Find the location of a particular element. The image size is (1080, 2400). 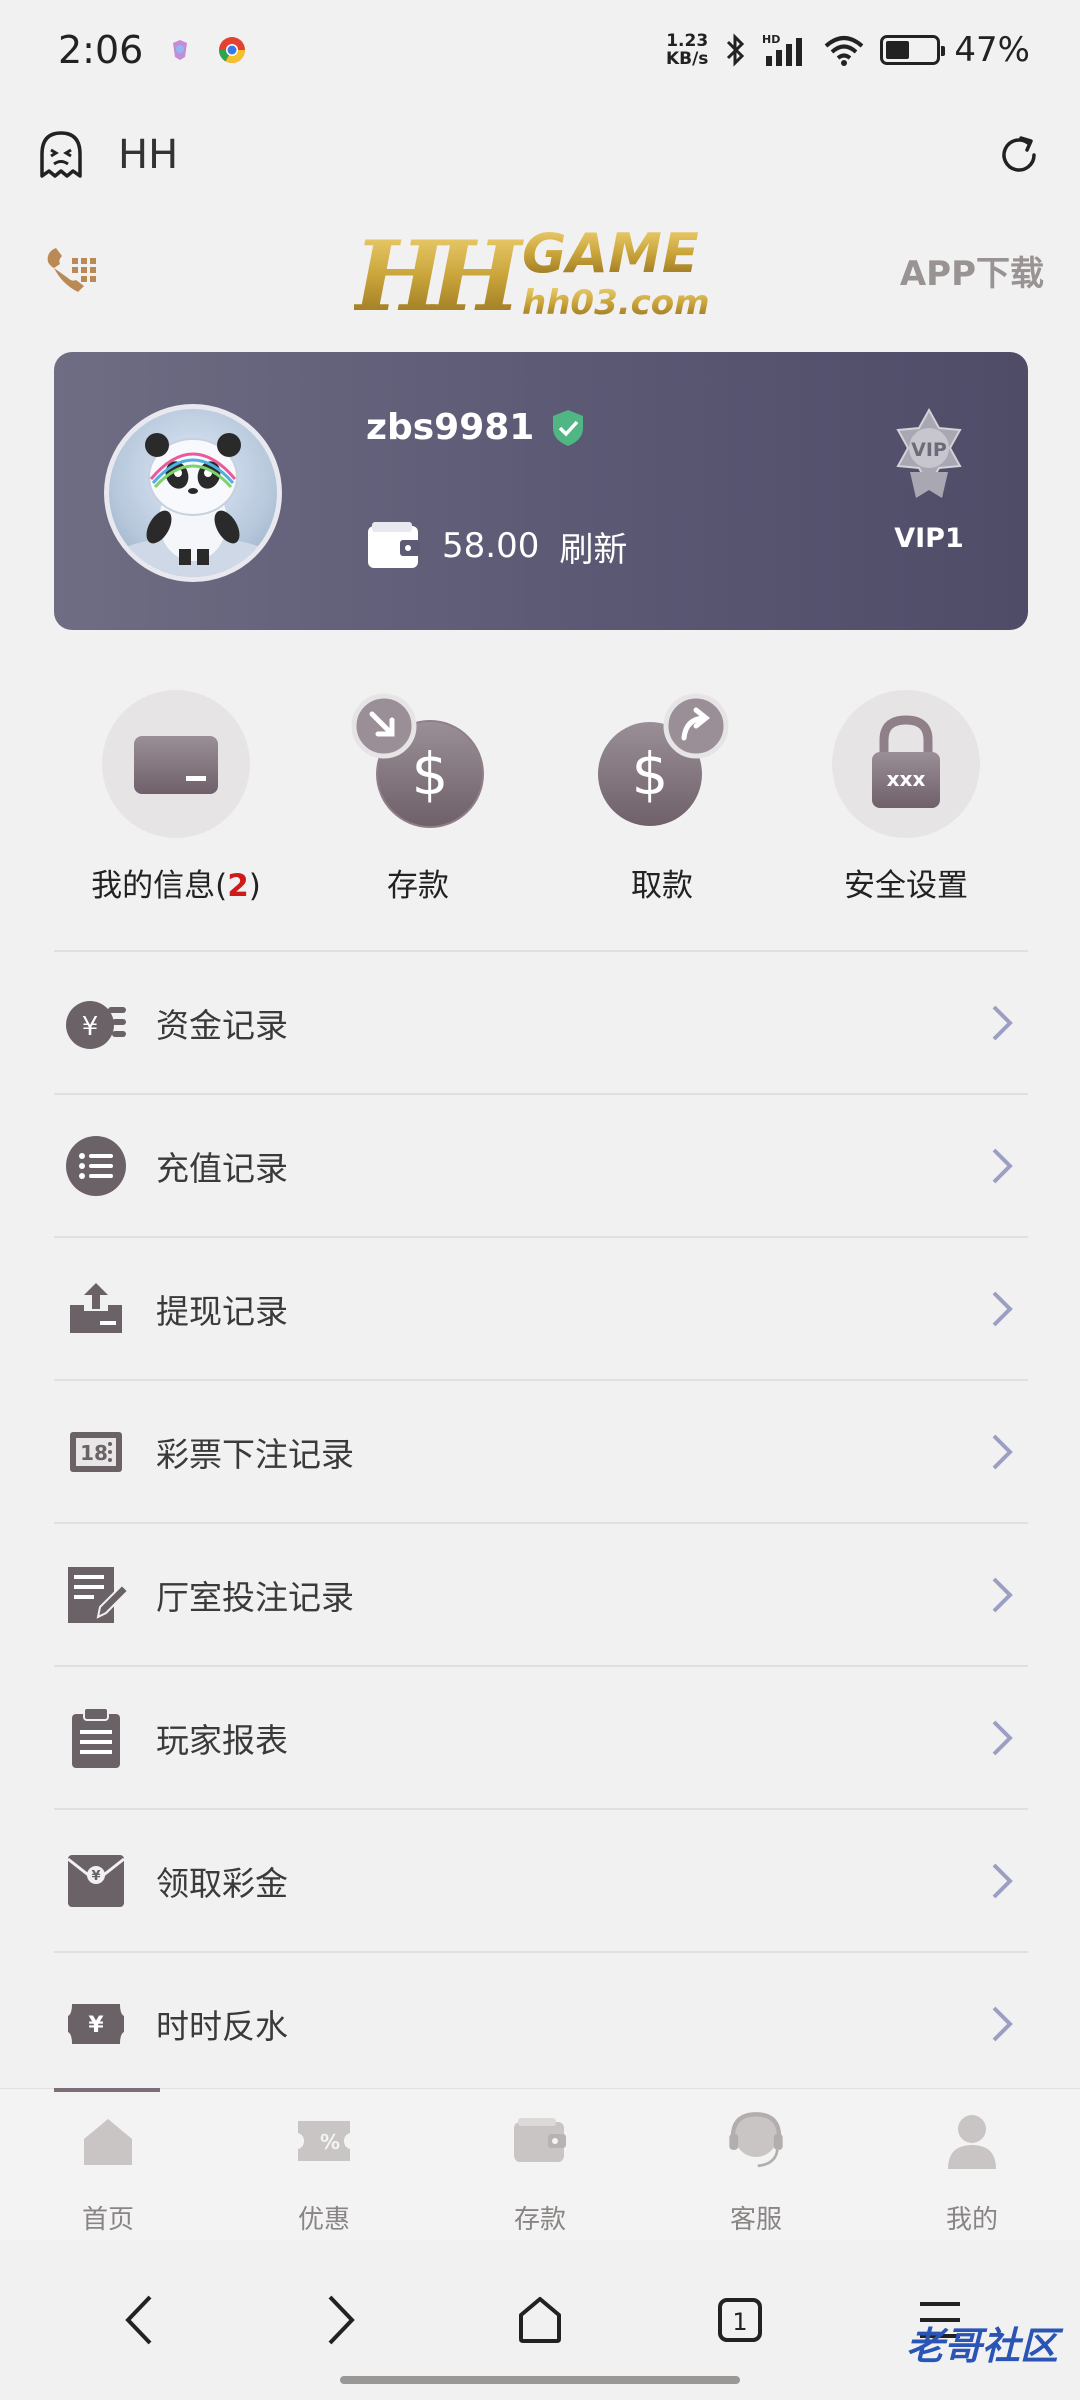

wallet-balance: 58.00 刷新 is located at coordinates (496, 546).